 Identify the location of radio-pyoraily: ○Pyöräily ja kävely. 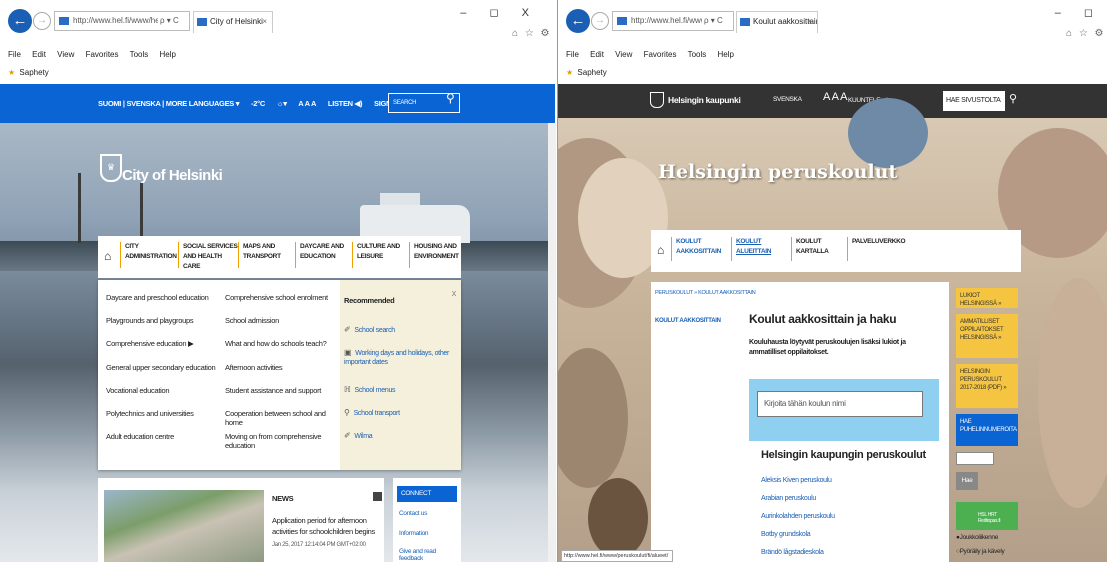
(980, 551).